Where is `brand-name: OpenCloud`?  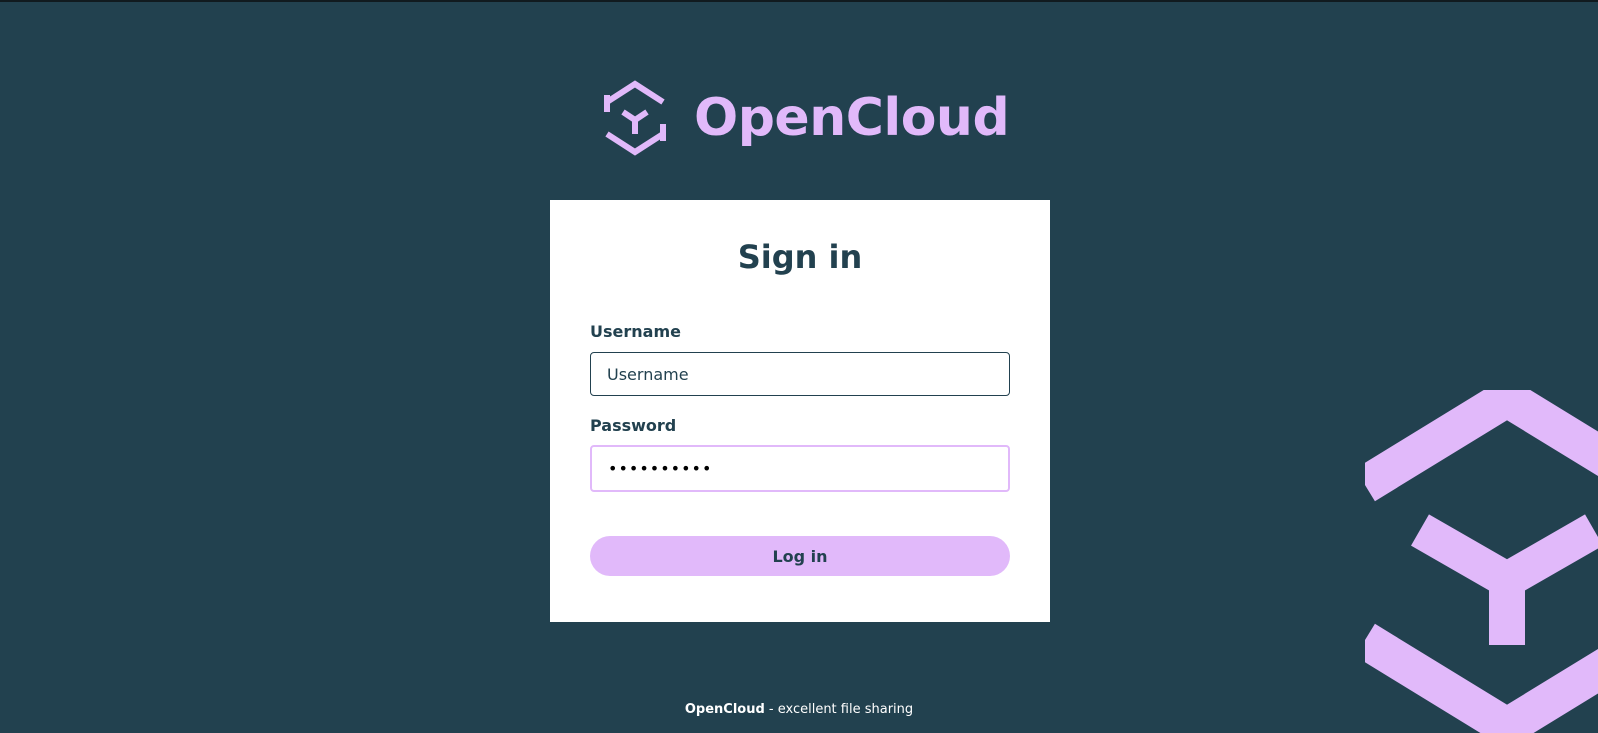 brand-name: OpenCloud is located at coordinates (852, 118).